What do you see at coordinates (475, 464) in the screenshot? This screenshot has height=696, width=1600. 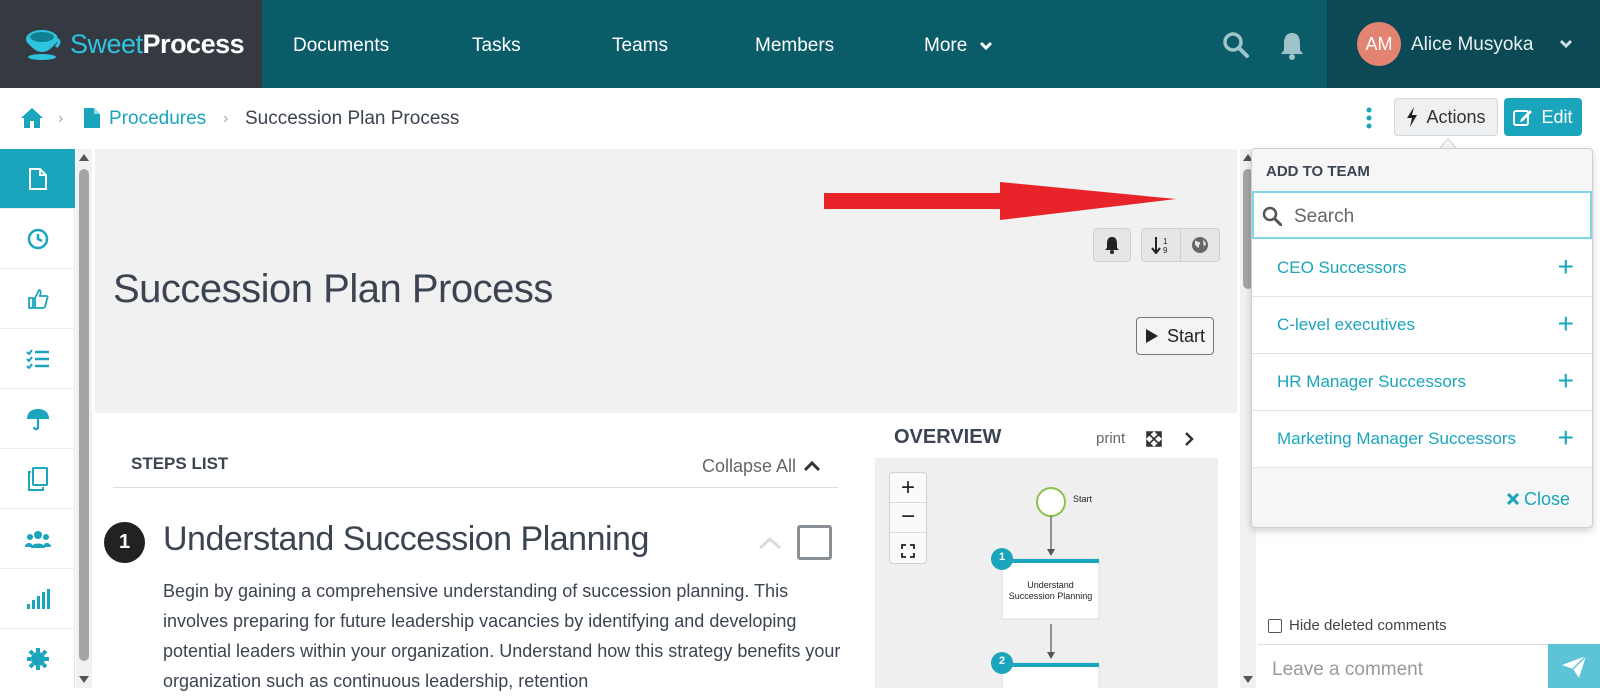 I see `steps-list-header: STEPS LIST Collapse All` at bounding box center [475, 464].